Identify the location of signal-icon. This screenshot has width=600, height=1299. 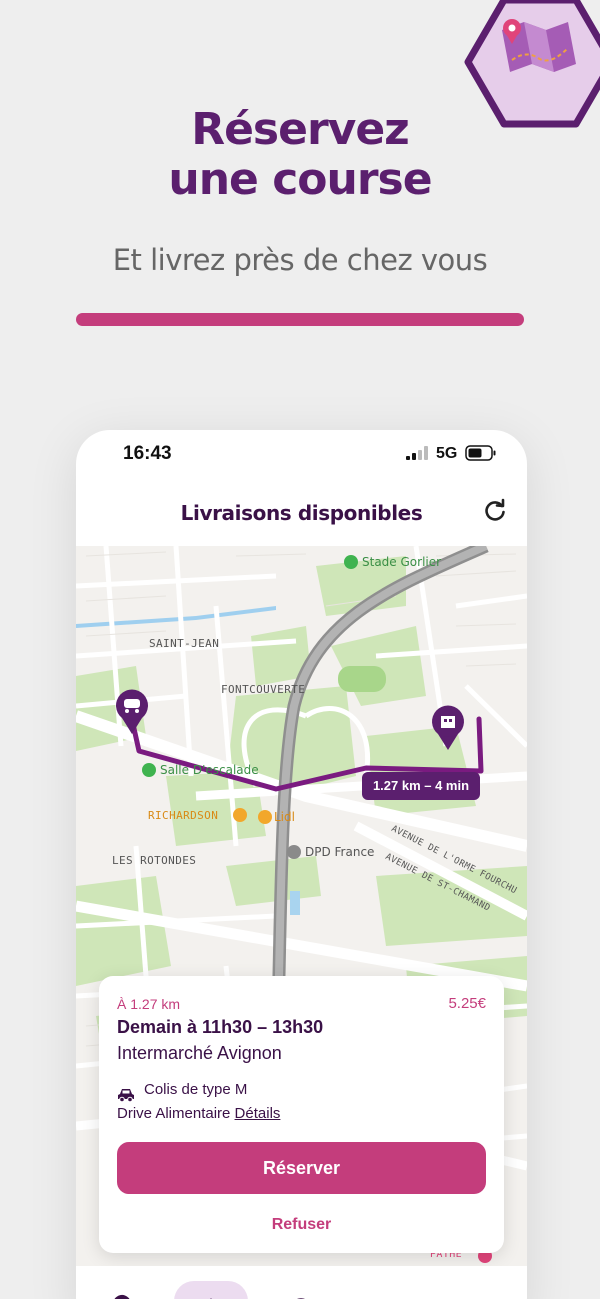
(417, 453).